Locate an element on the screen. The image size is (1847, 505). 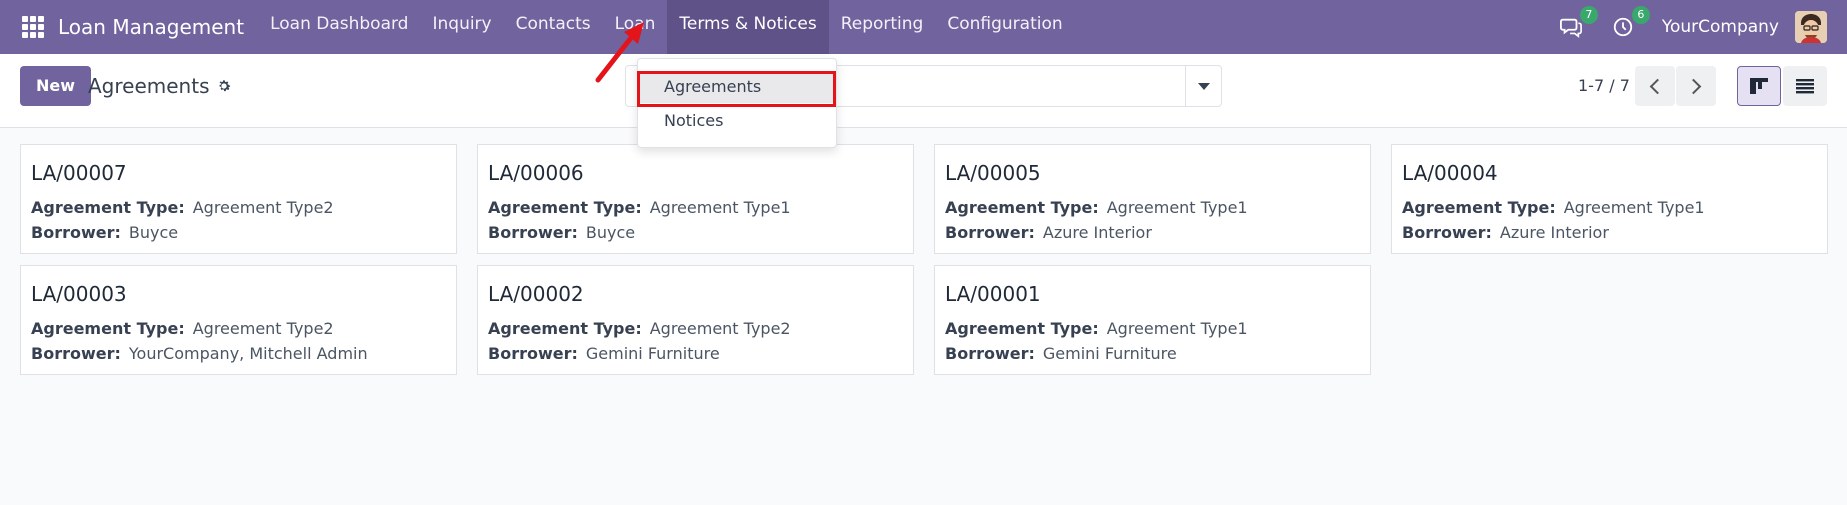
pager-previous-button is located at coordinates (1655, 86).